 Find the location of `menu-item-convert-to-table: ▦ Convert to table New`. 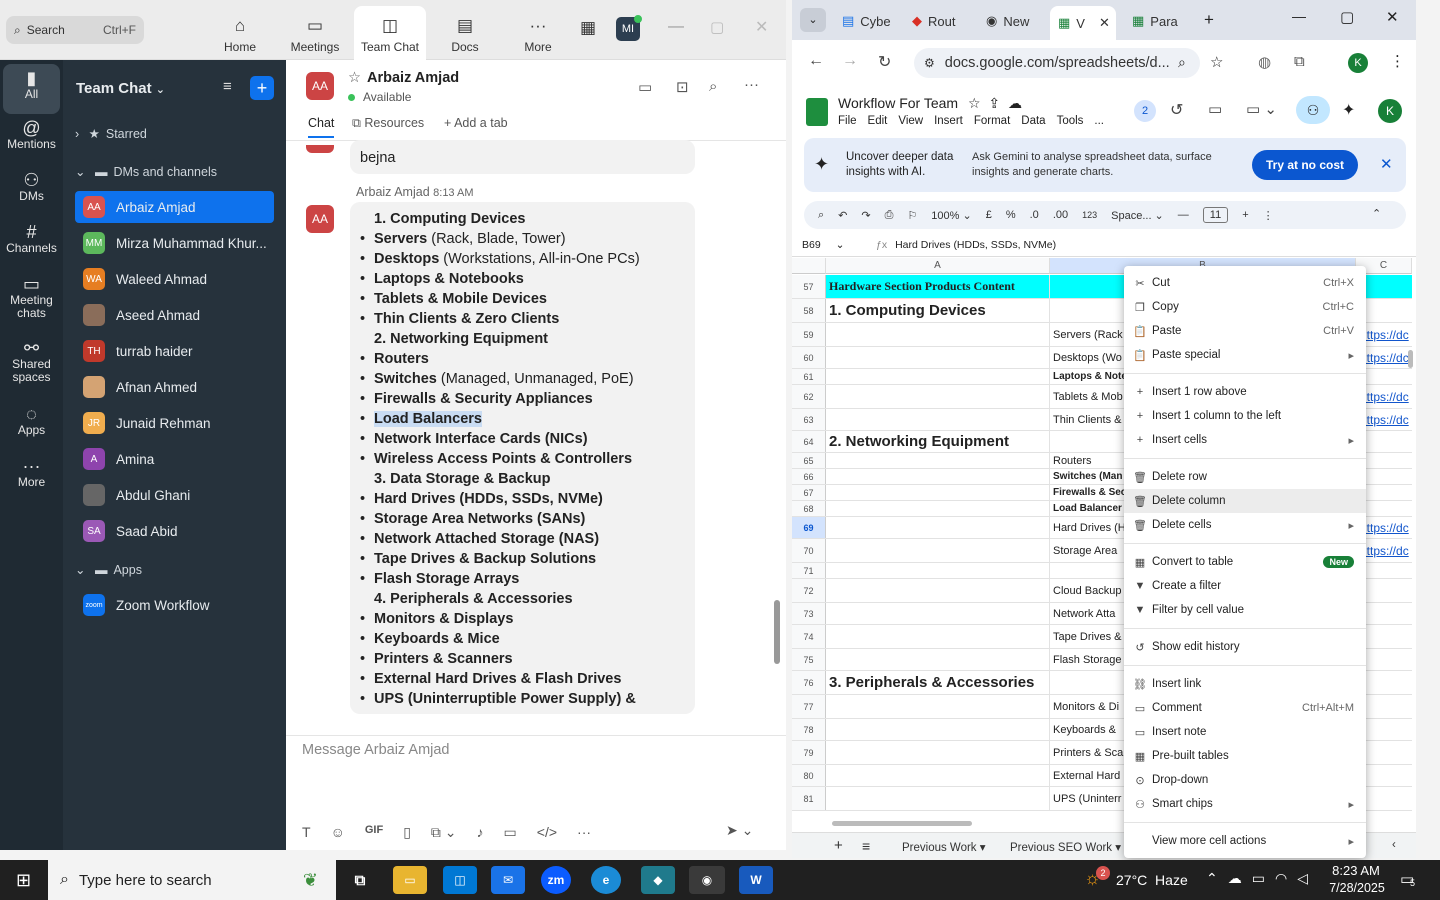

menu-item-convert-to-table: ▦ Convert to table New is located at coordinates (1245, 562).